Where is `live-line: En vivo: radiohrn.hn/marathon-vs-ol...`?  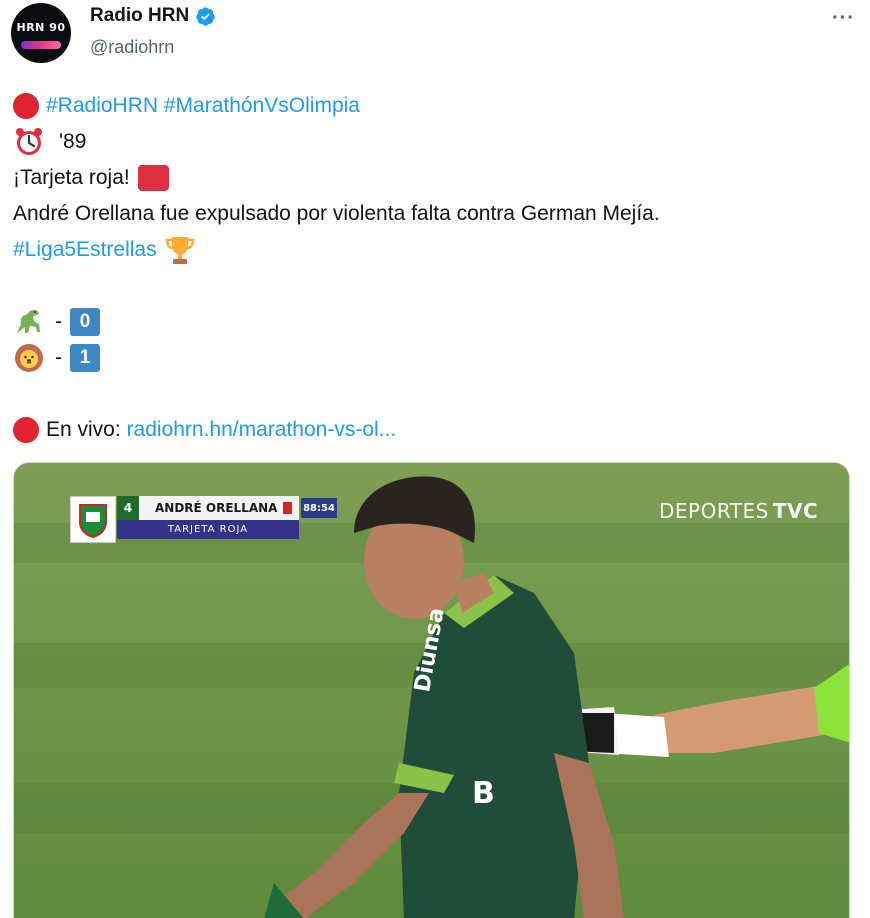
live-line: En vivo: radiohrn.hn/marathon-vs-ol... is located at coordinates (433, 430).